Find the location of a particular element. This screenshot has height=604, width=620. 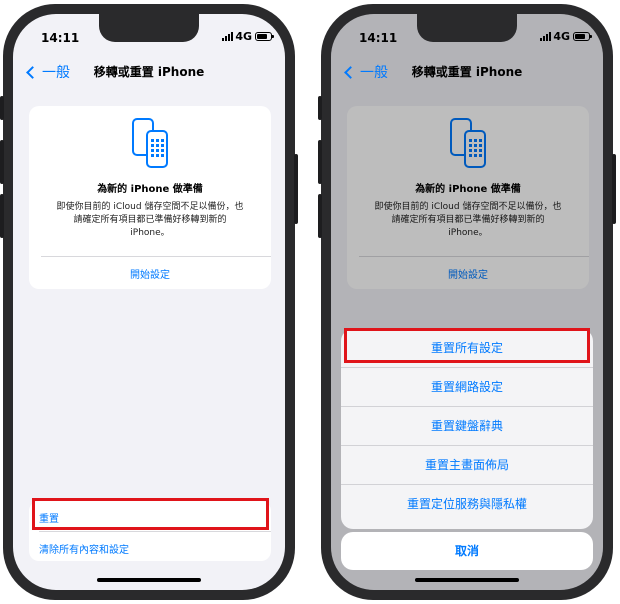

prepare-description-line: 請確定所有項目都已準備好移轉到新的 is located at coordinates (150, 220).